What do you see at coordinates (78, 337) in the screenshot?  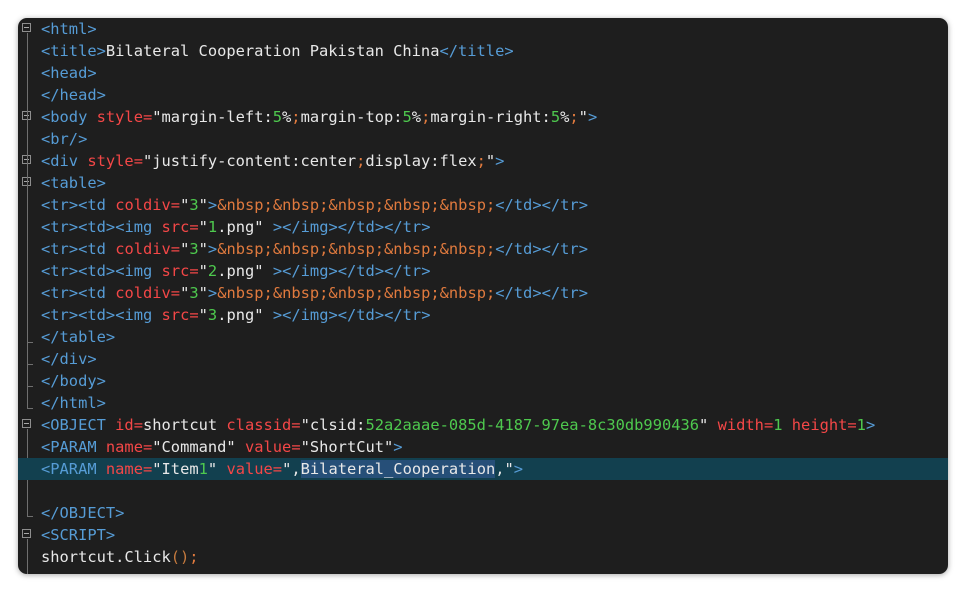 I see `code-line-text: </table>` at bounding box center [78, 337].